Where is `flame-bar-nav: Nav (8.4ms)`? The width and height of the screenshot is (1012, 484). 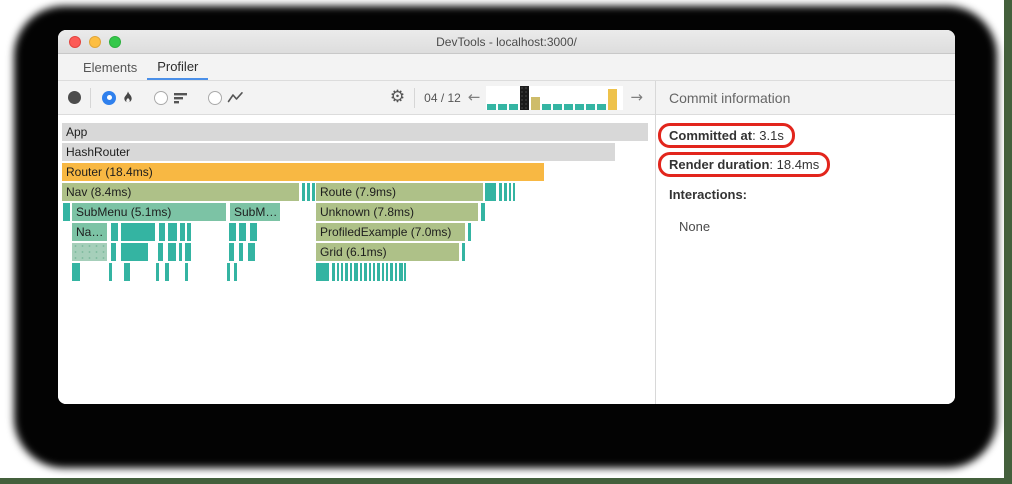
flame-bar-nav: Nav (8.4ms) is located at coordinates (180, 192).